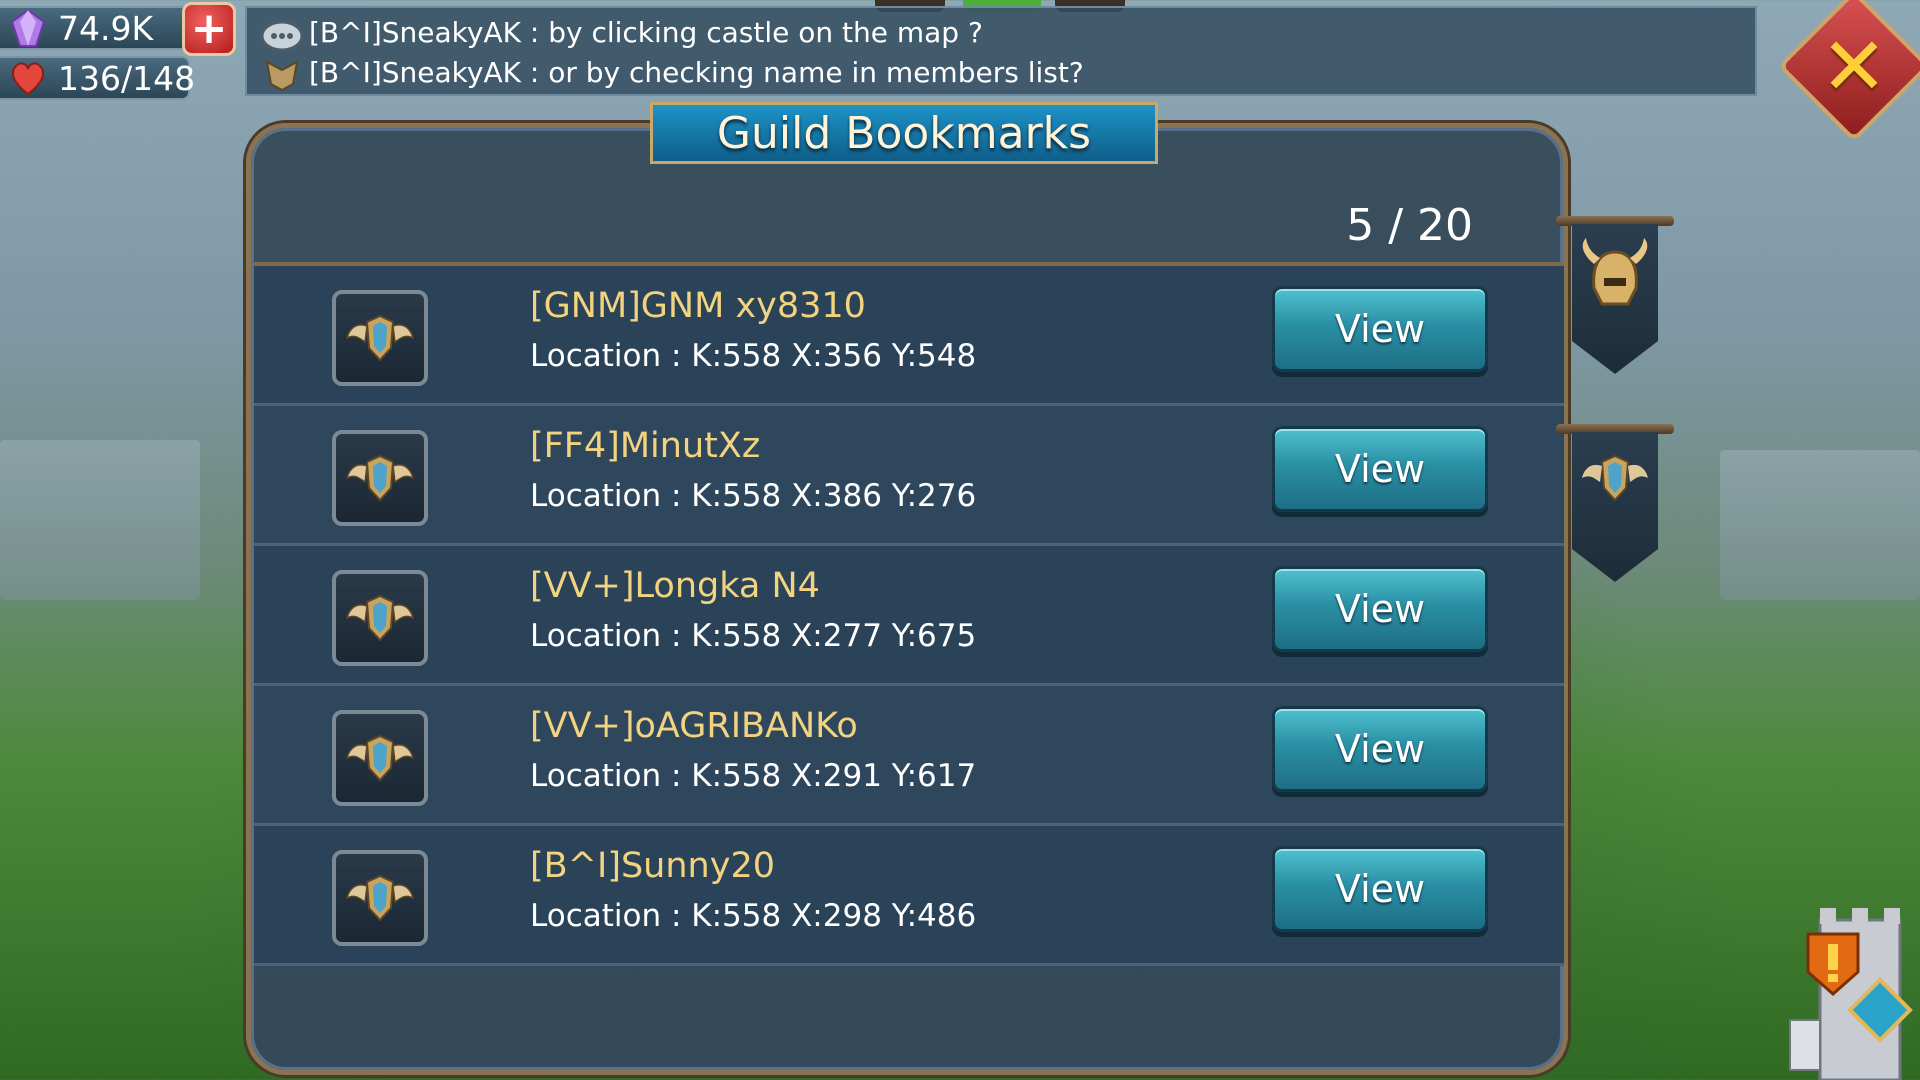  Describe the element at coordinates (753, 496) in the screenshot. I see `bookmark-location: Location : K:558 X:386 Y:276` at that location.